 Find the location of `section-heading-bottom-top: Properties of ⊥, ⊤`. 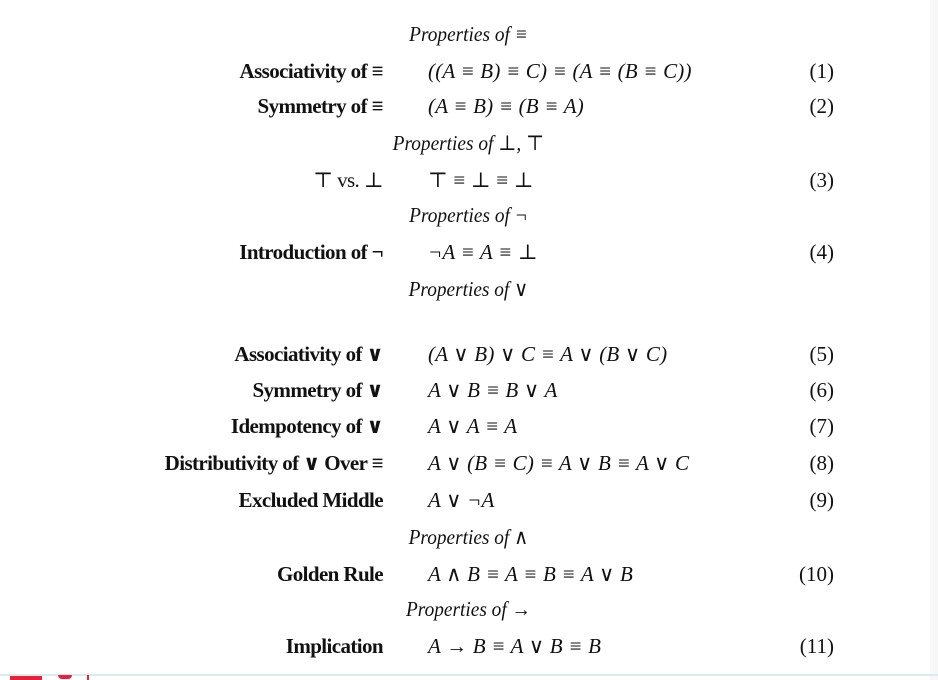

section-heading-bottom-top: Properties of ⊥, ⊤ is located at coordinates (468, 143).